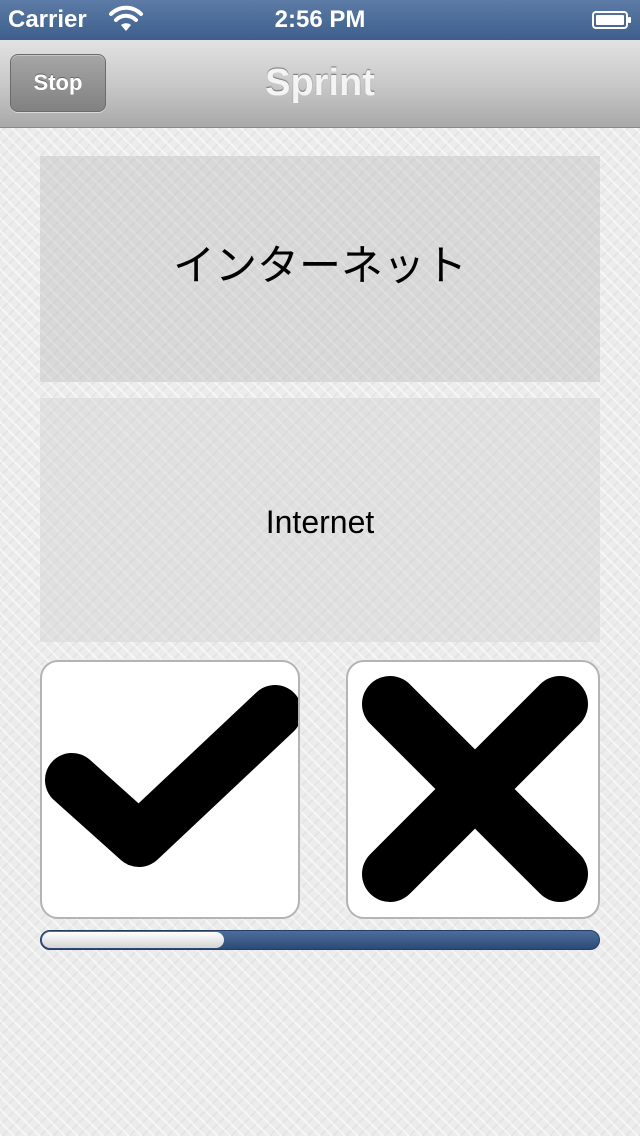 This screenshot has height=1136, width=640. Describe the element at coordinates (171, 776) in the screenshot. I see `checkmark-icon` at that location.